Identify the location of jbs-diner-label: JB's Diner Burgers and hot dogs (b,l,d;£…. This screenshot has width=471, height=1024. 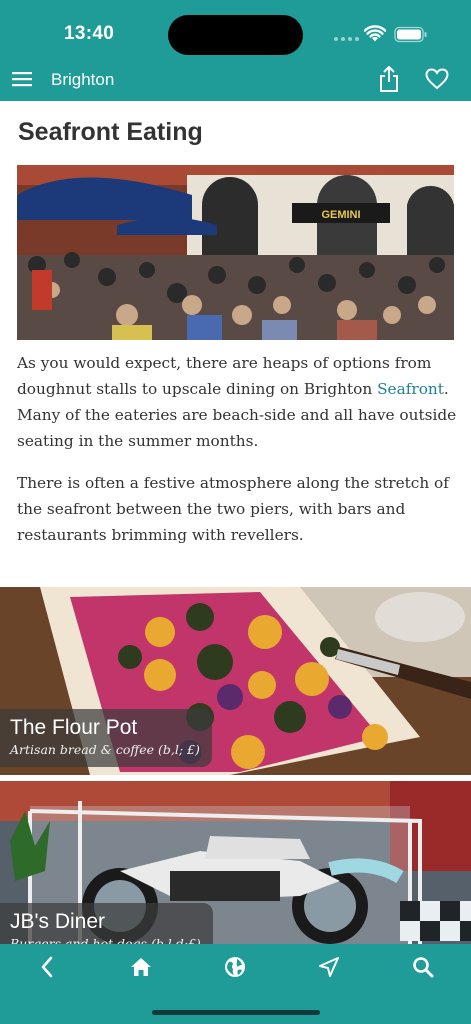
(106, 924).